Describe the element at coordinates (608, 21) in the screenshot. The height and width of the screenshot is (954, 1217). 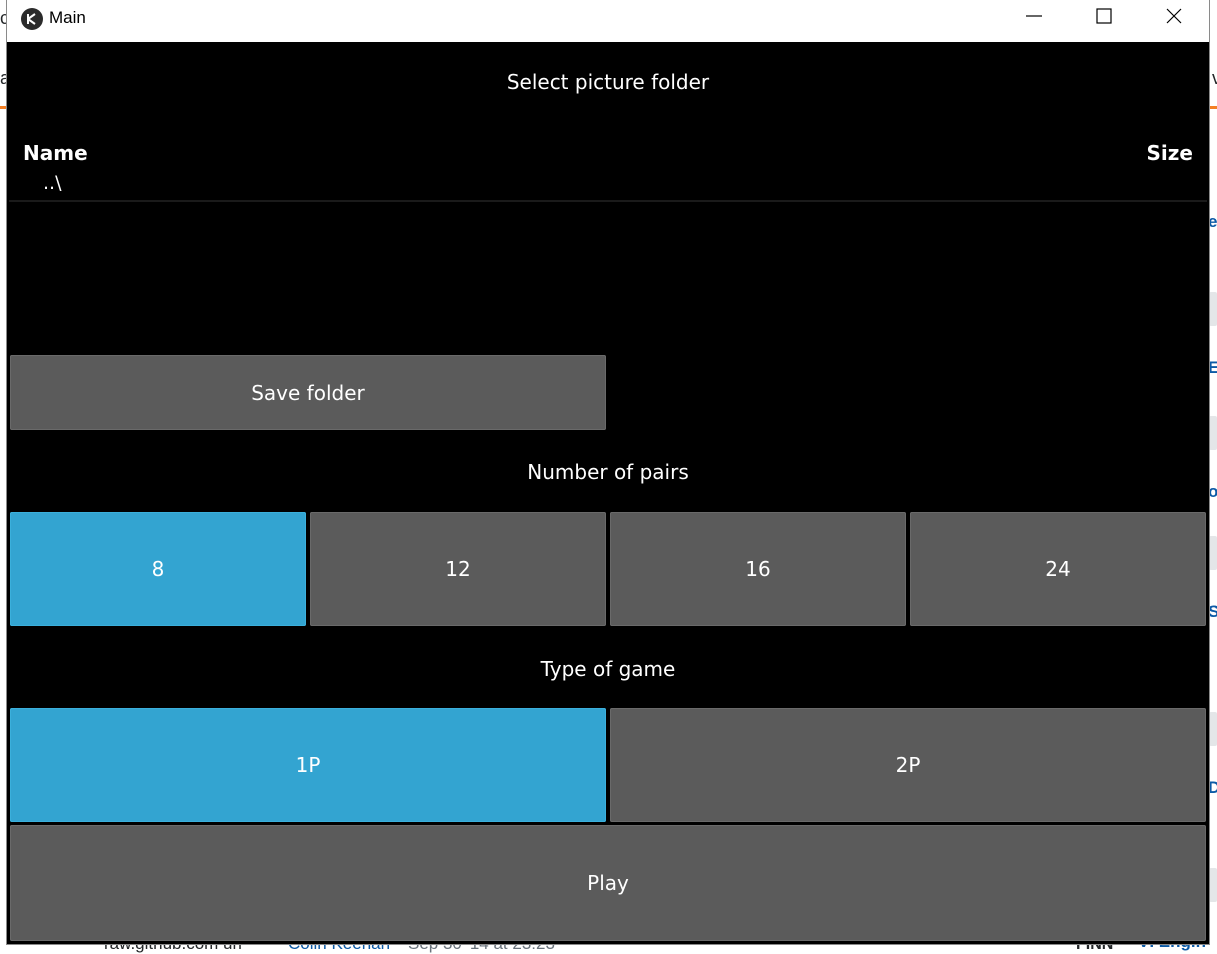
I see `title-bar: Main` at that location.